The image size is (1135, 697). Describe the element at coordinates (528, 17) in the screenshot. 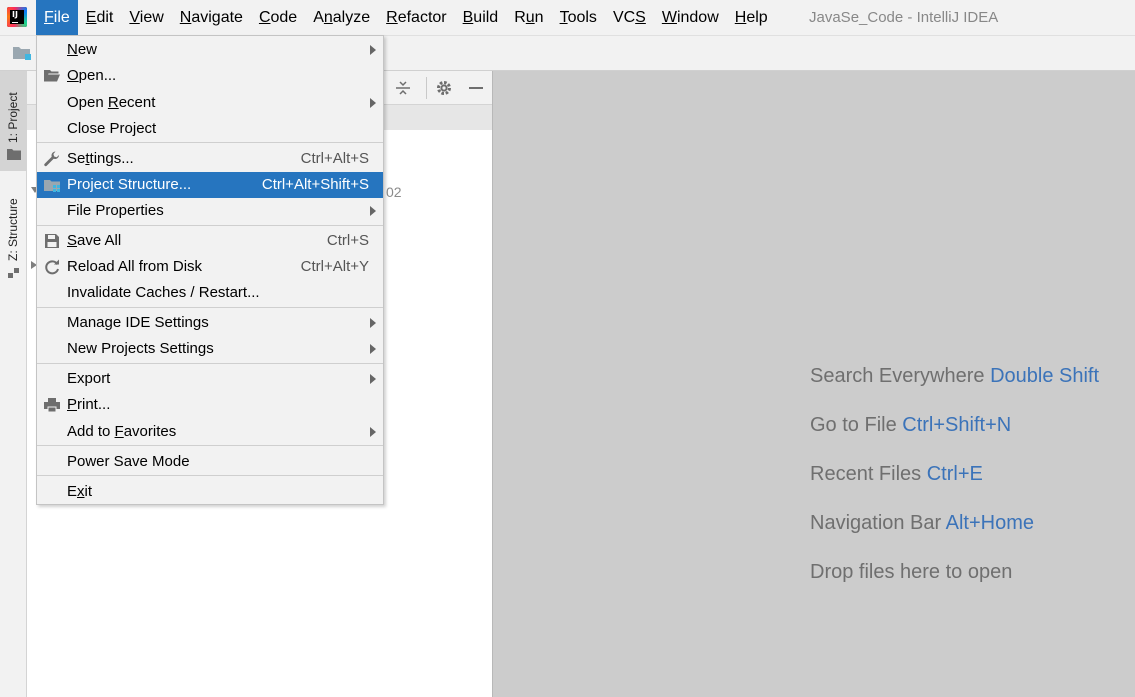

I see `menu-run: Run` at that location.